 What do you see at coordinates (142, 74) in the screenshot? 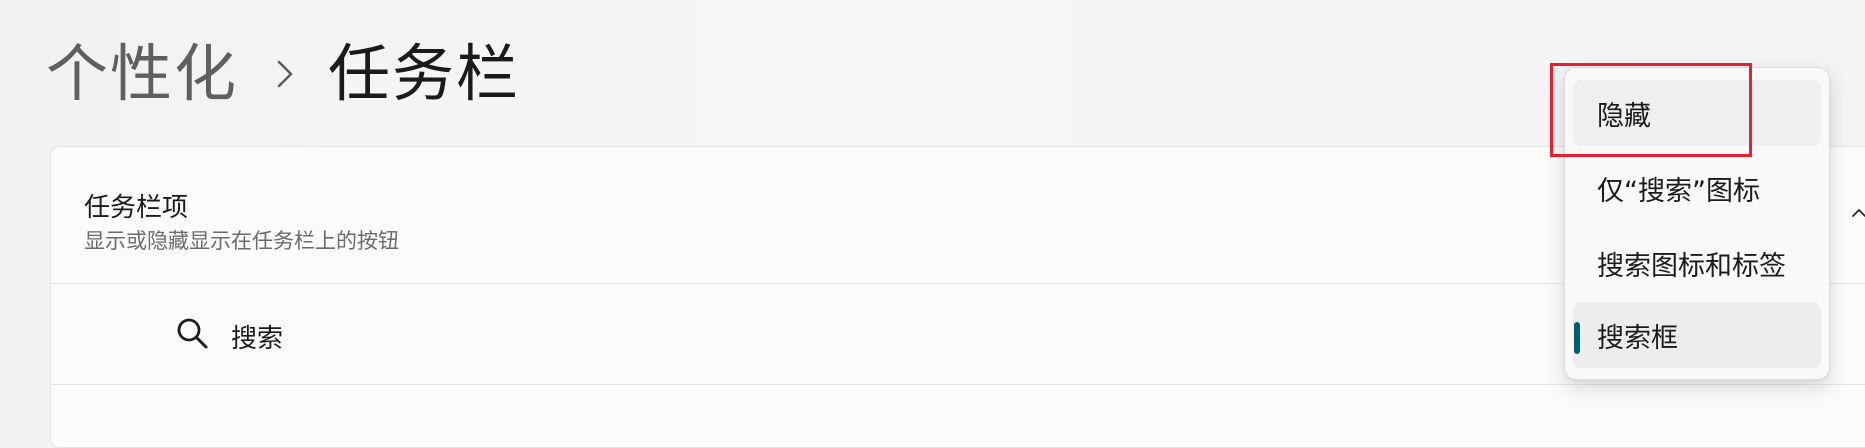
I see `breadcrumb-parent: 个性化` at bounding box center [142, 74].